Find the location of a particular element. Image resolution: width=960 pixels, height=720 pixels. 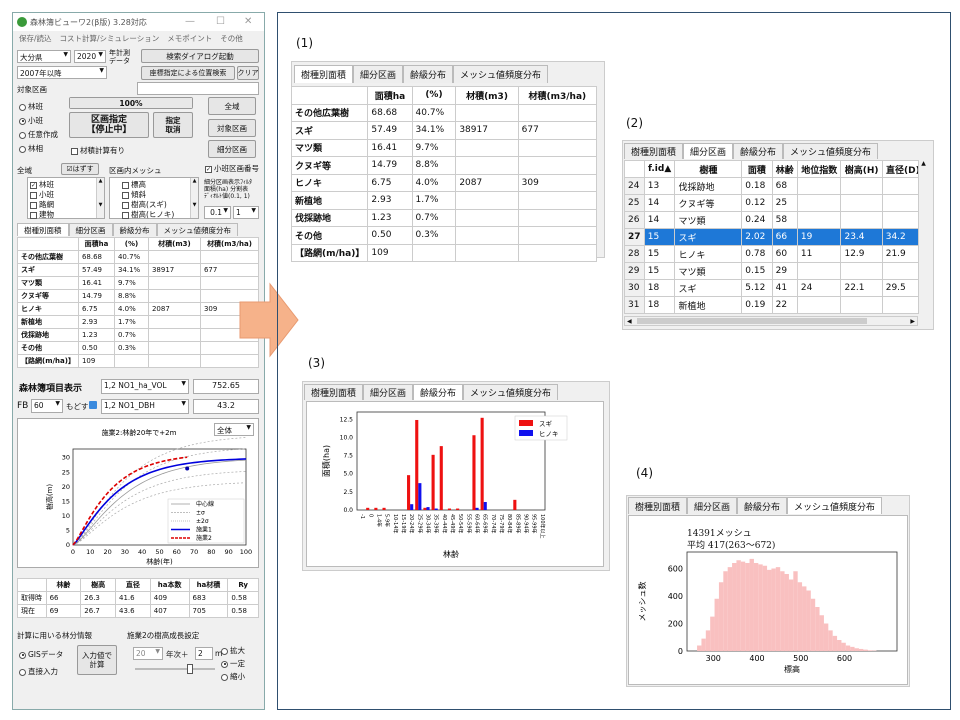

minimize-icon: — is located at coordinates (190, 21).